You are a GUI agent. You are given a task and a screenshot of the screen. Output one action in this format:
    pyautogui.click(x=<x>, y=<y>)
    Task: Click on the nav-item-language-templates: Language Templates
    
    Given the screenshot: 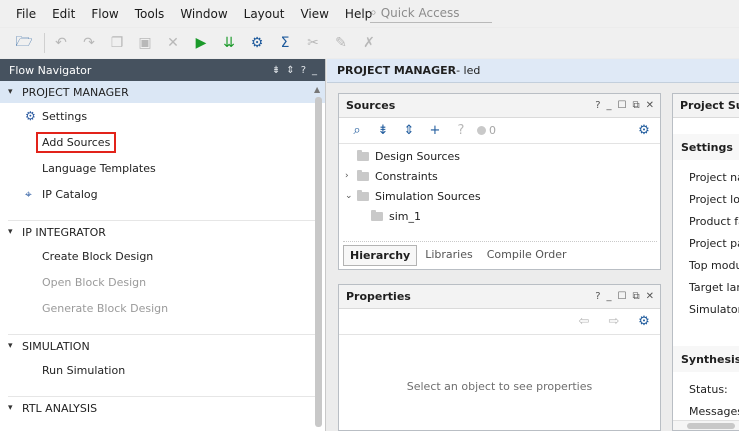 What is the action you would take?
    pyautogui.click(x=162, y=168)
    